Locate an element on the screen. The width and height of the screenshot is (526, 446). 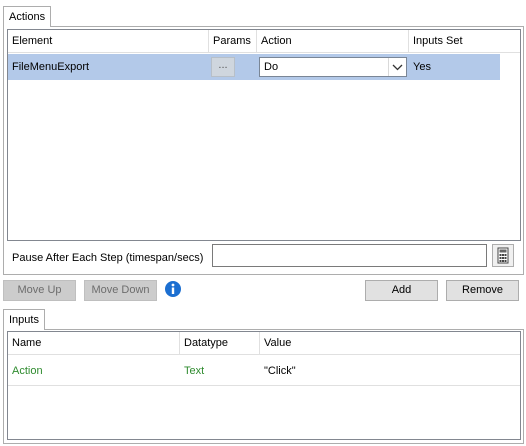
info-icon is located at coordinates (173, 289).